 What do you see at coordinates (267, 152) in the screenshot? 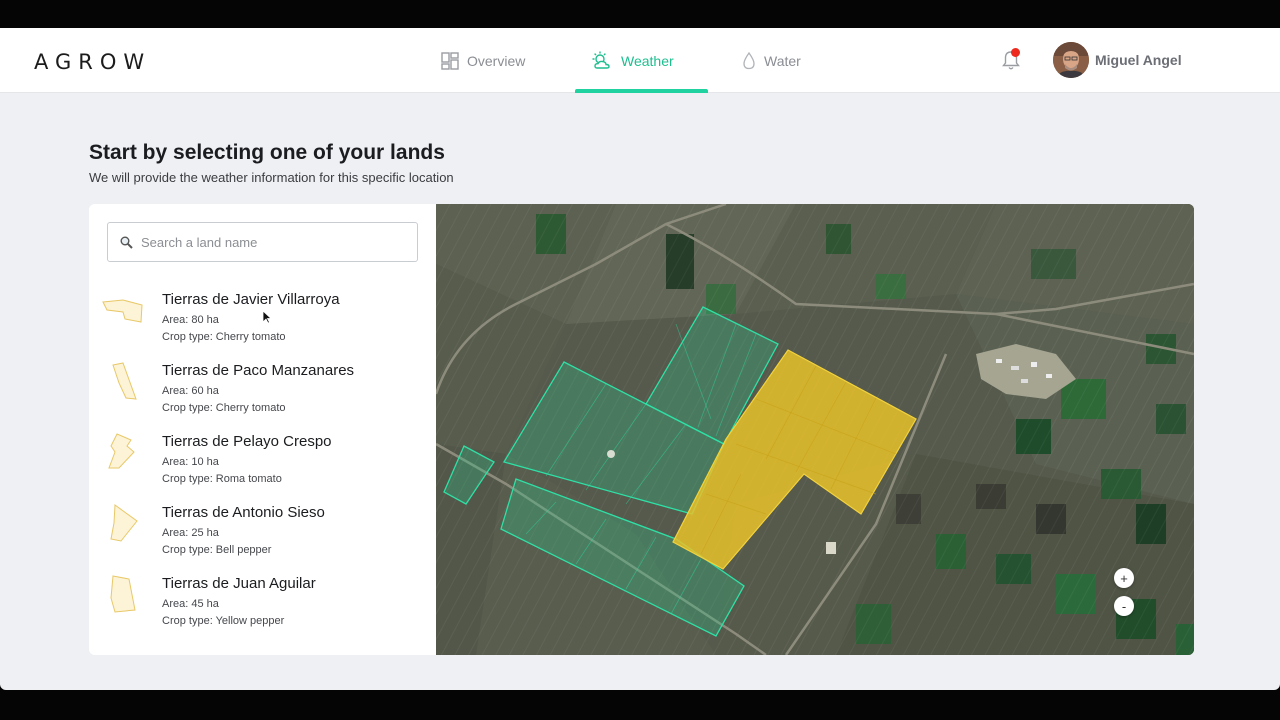
I see `page-title: Start by selecting one of your lands` at bounding box center [267, 152].